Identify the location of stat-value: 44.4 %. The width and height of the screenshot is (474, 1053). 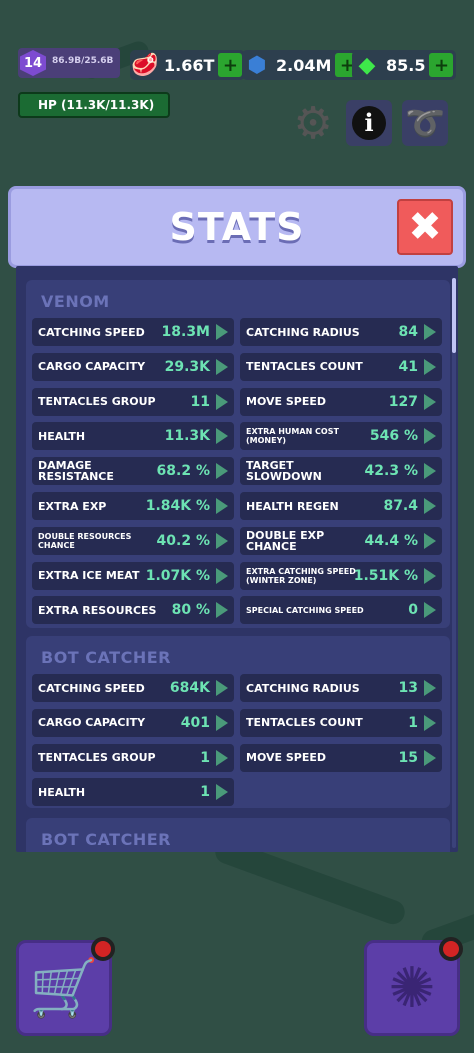
(391, 540).